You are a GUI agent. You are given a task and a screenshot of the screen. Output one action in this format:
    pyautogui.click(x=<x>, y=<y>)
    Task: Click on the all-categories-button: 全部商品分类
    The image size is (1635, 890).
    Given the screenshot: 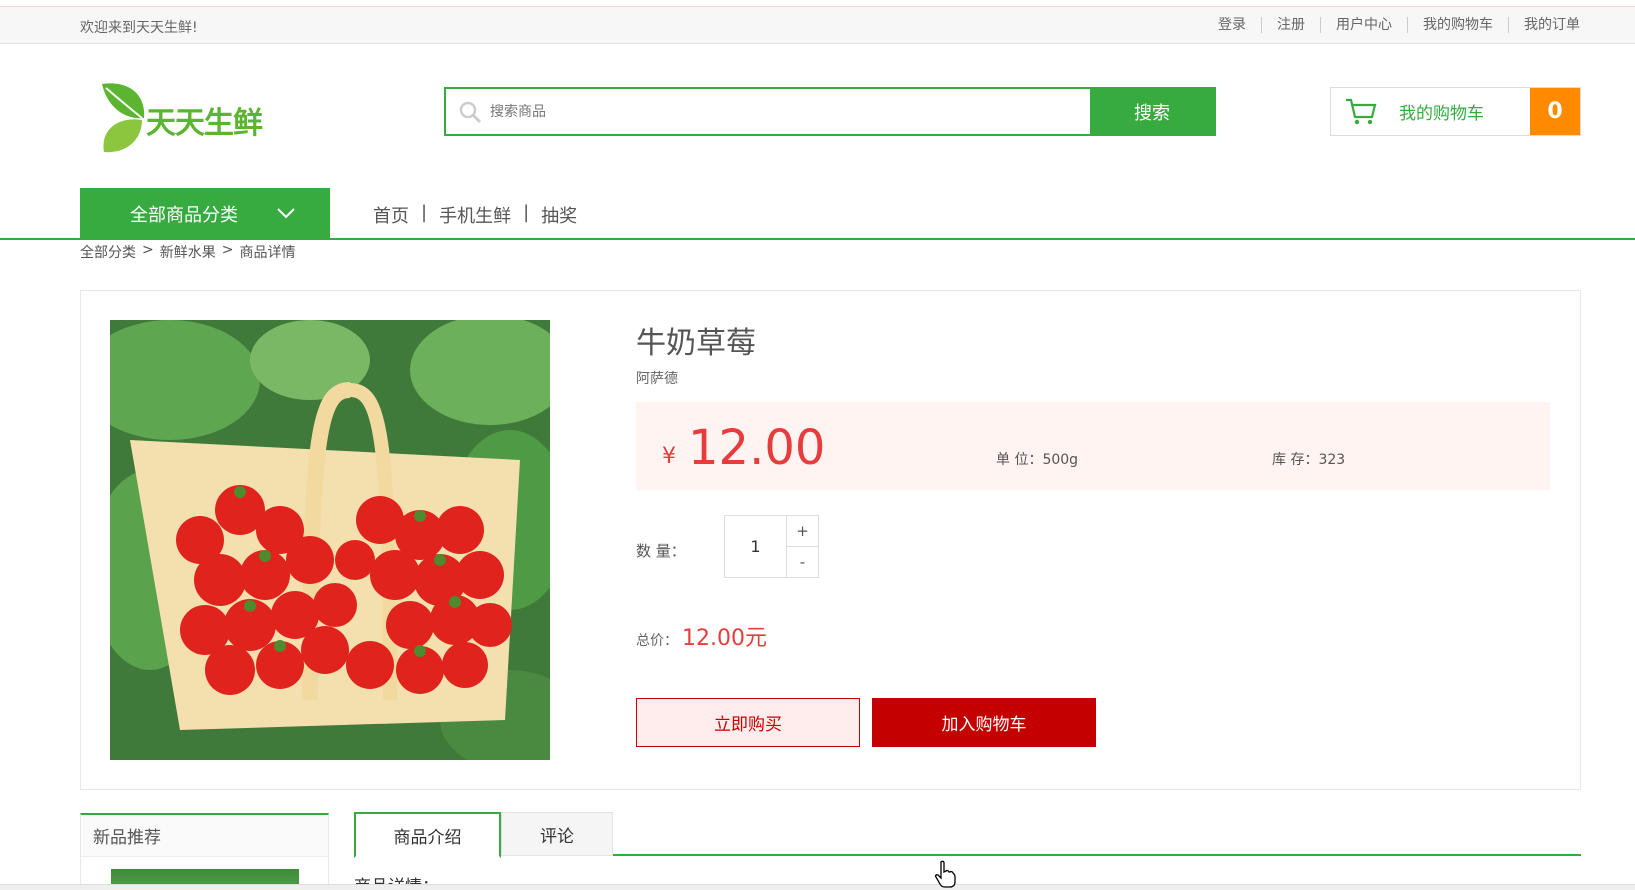 What is the action you would take?
    pyautogui.click(x=205, y=213)
    